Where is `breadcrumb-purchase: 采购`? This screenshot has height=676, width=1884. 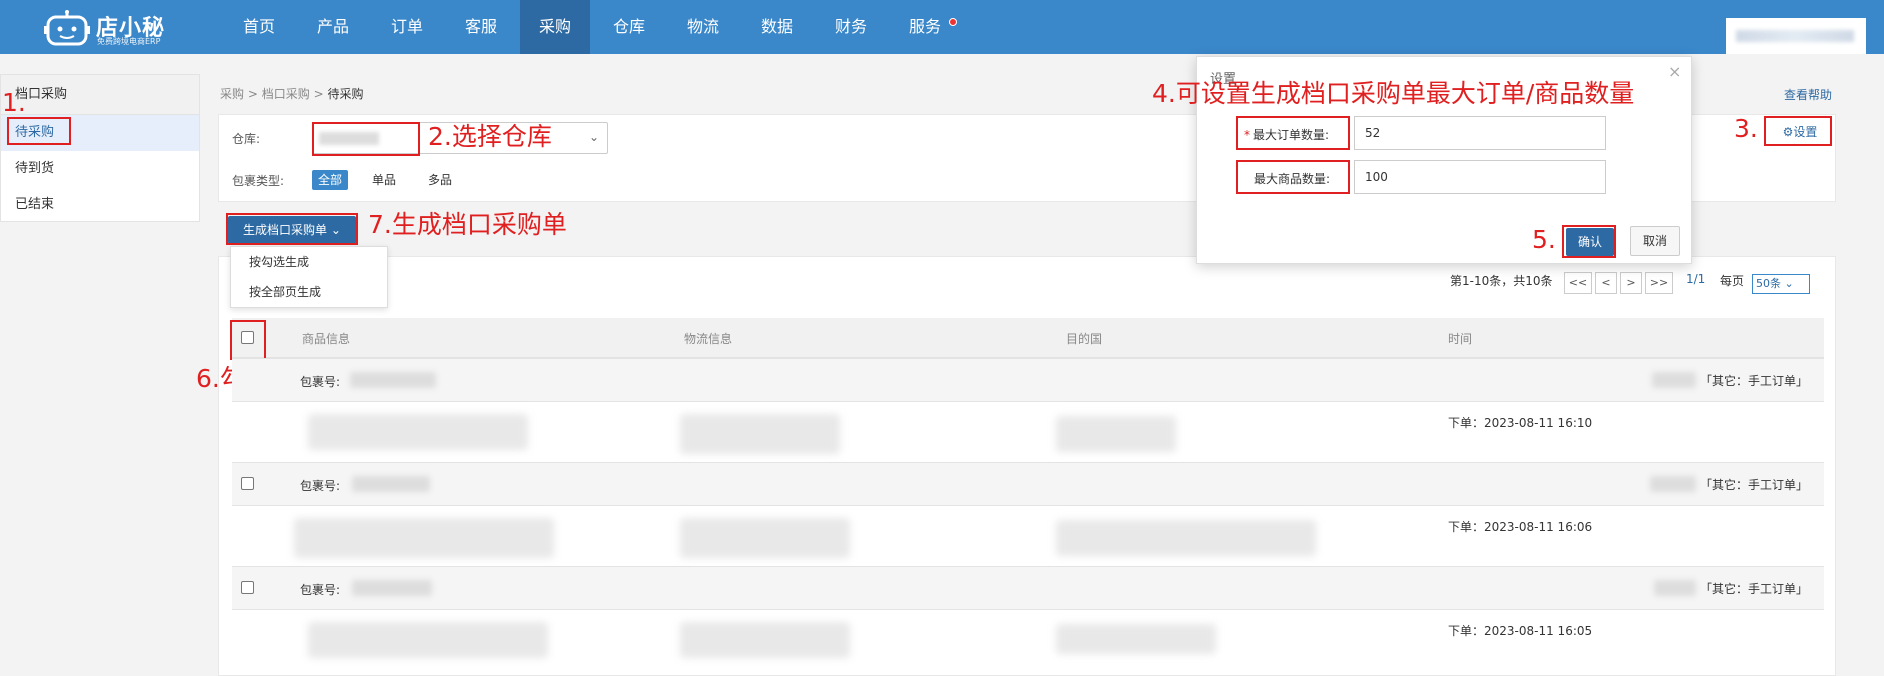 breadcrumb-purchase: 采购 is located at coordinates (232, 94).